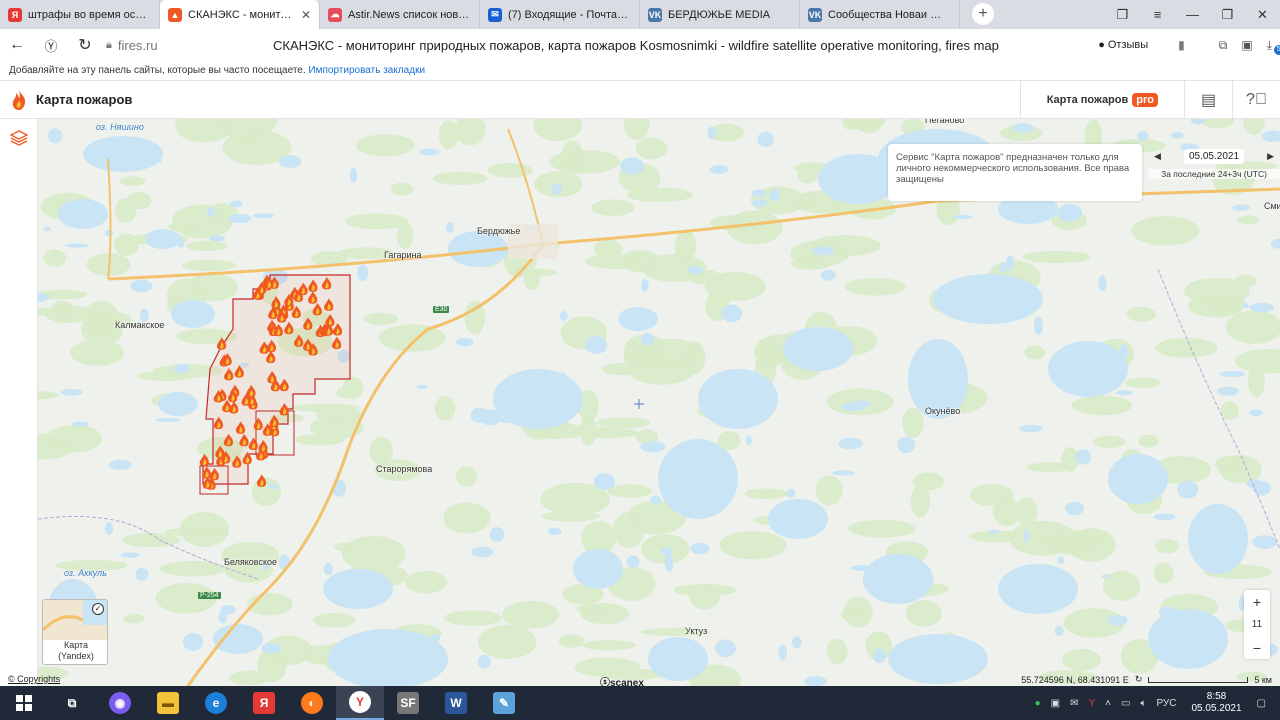 The image size is (1280, 720). What do you see at coordinates (1091, 703) in the screenshot?
I see `yandex-tray-icon: Y` at bounding box center [1091, 703].